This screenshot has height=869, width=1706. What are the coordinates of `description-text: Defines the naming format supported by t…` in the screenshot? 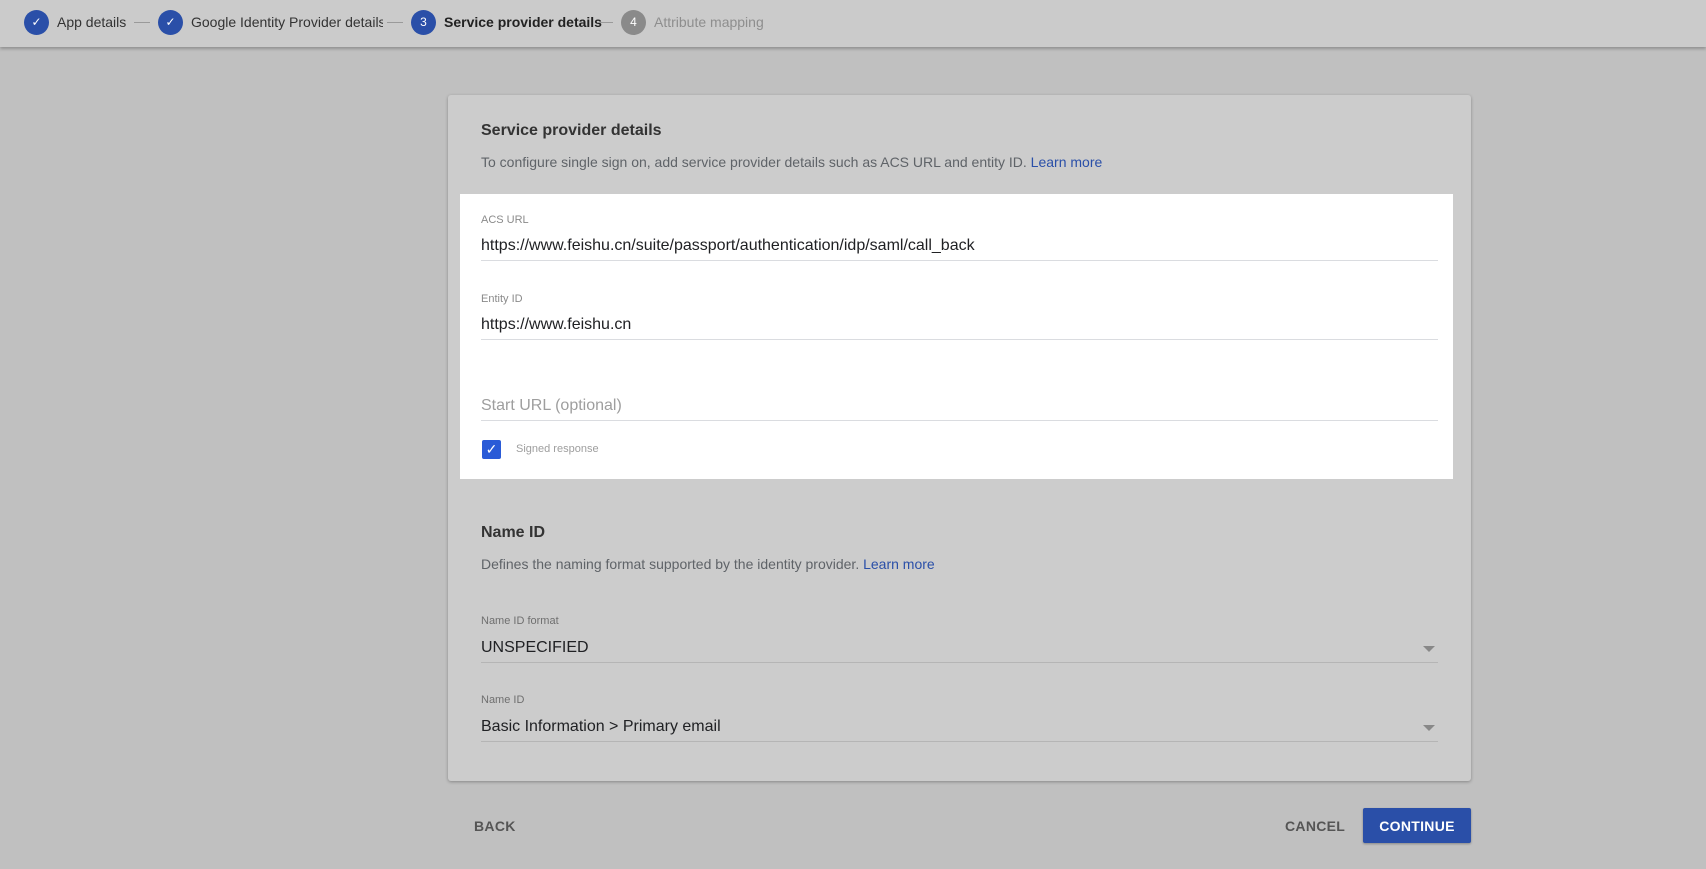 It's located at (670, 564).